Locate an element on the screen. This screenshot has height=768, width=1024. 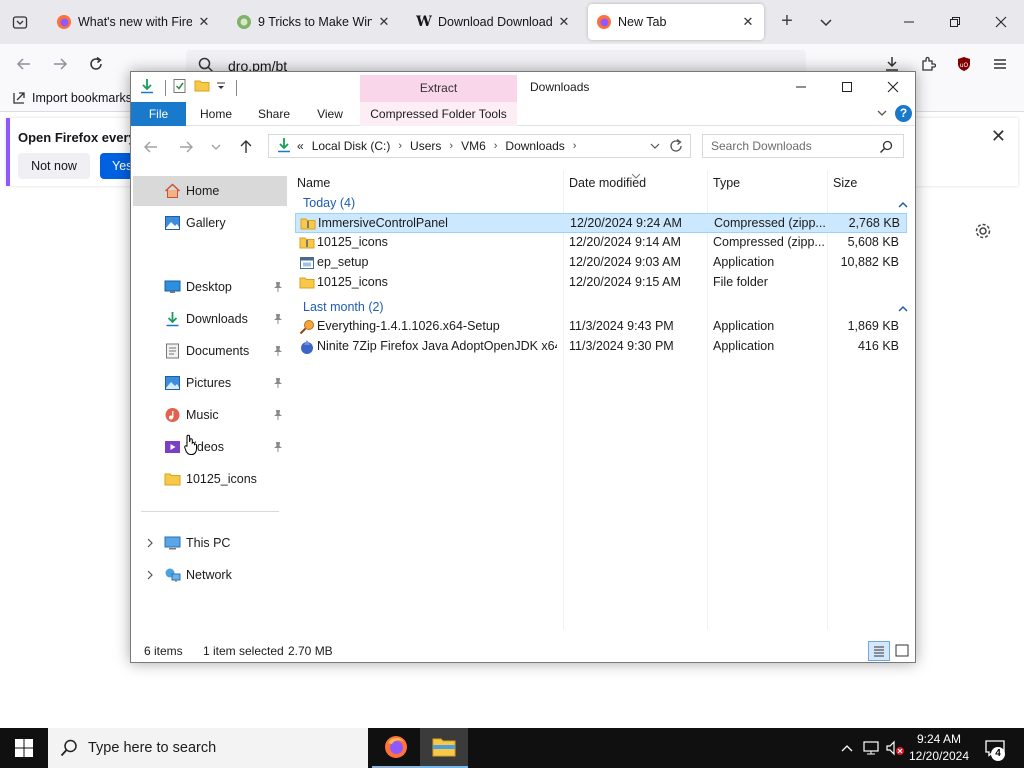
gear-icon is located at coordinates (983, 231).